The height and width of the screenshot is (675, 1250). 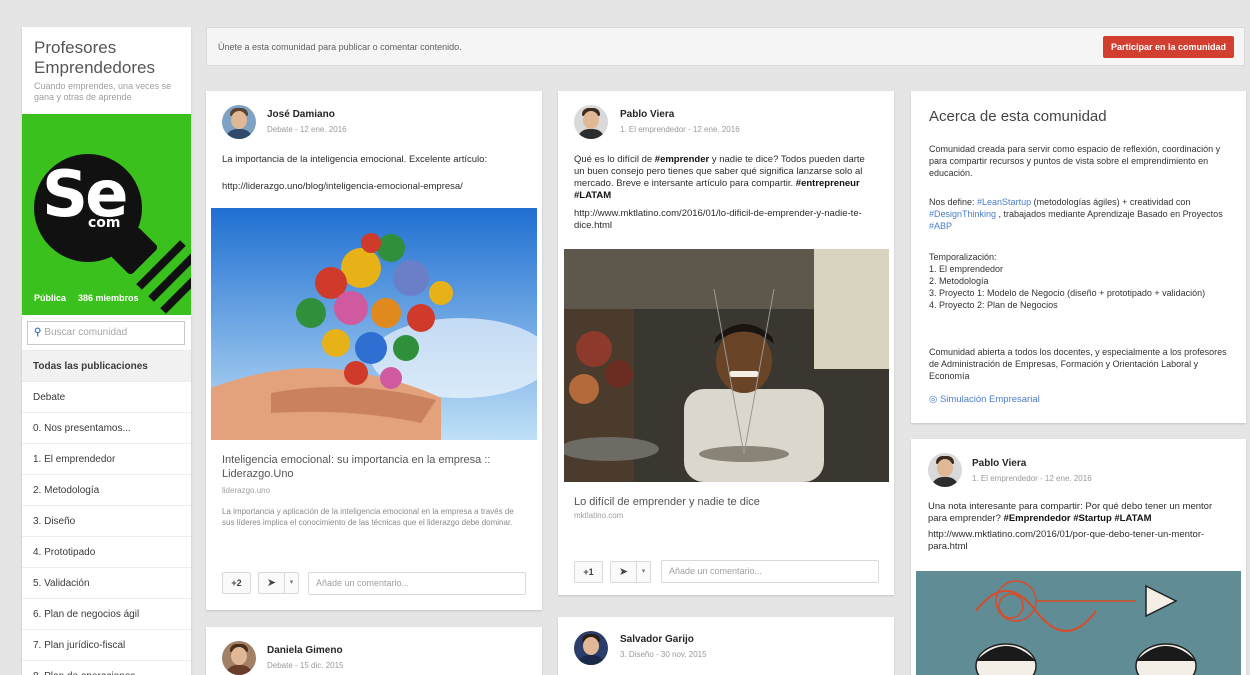 I want to click on link-title: Lo difícil de emprender y nadie te dice, so click(x=724, y=502).